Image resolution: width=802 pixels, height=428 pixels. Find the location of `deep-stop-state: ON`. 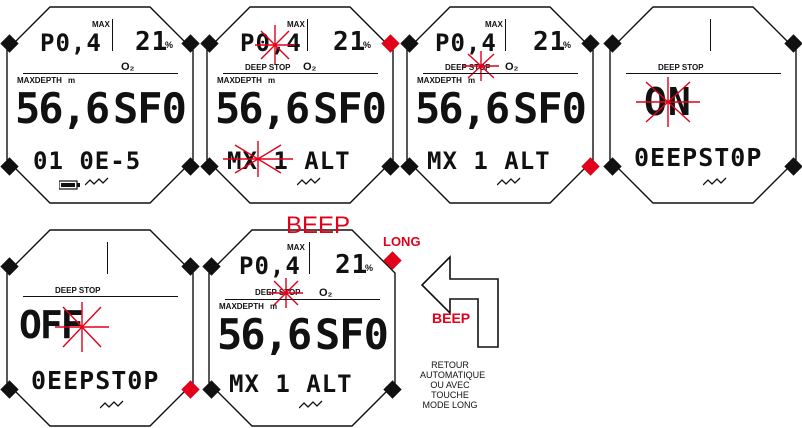

deep-stop-state: ON is located at coordinates (668, 102).